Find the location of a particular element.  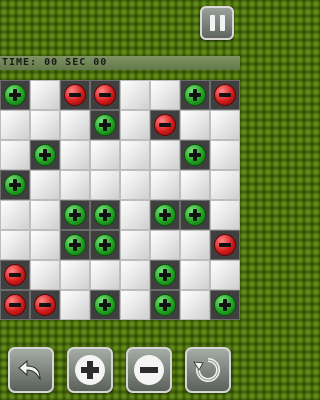

timer-bar: TIME: 00 SEC 00 is located at coordinates (120, 63).